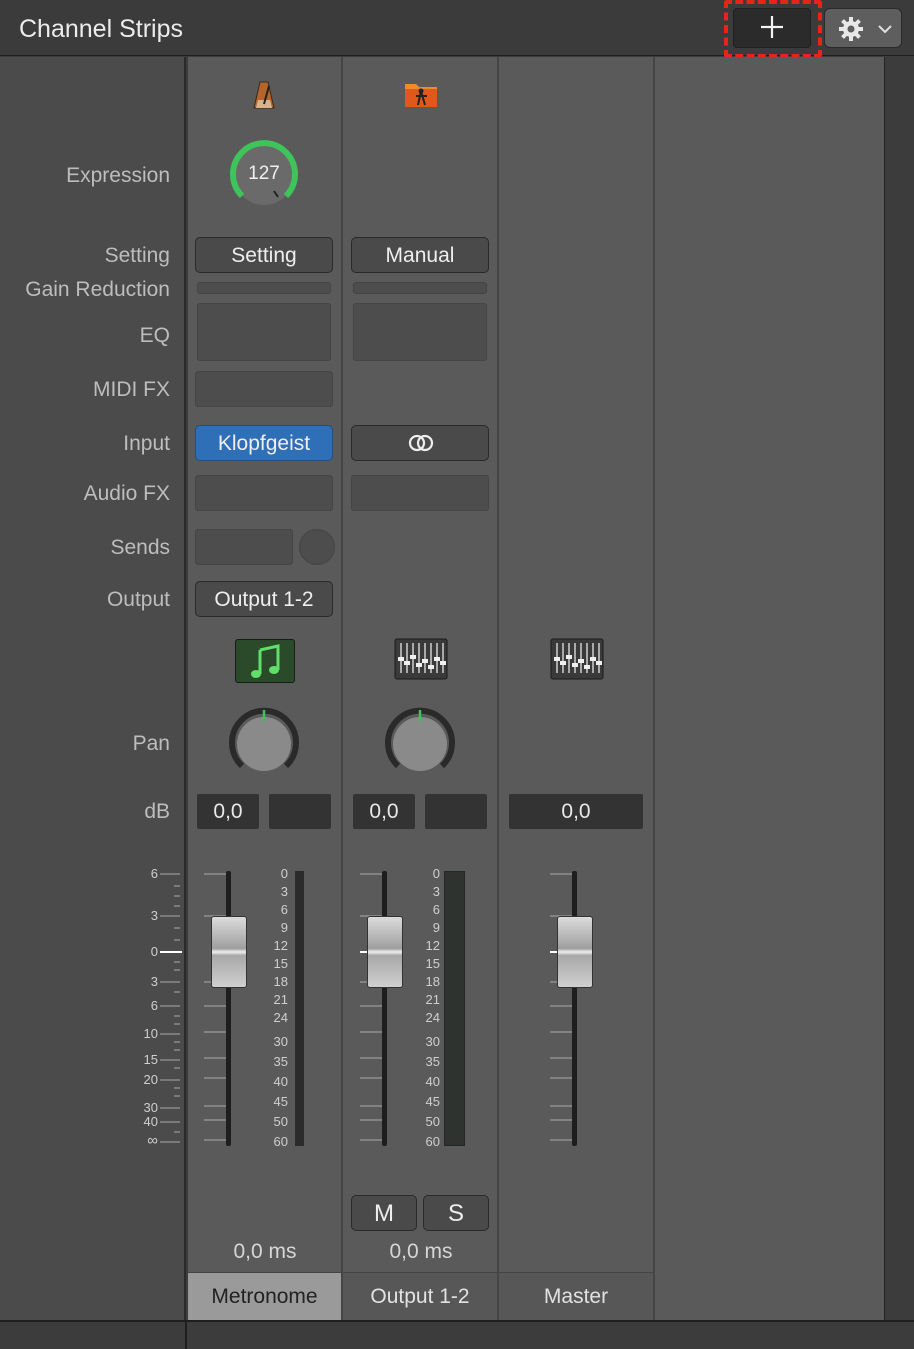 This screenshot has width=914, height=1349. I want to click on input-button, so click(420, 443).